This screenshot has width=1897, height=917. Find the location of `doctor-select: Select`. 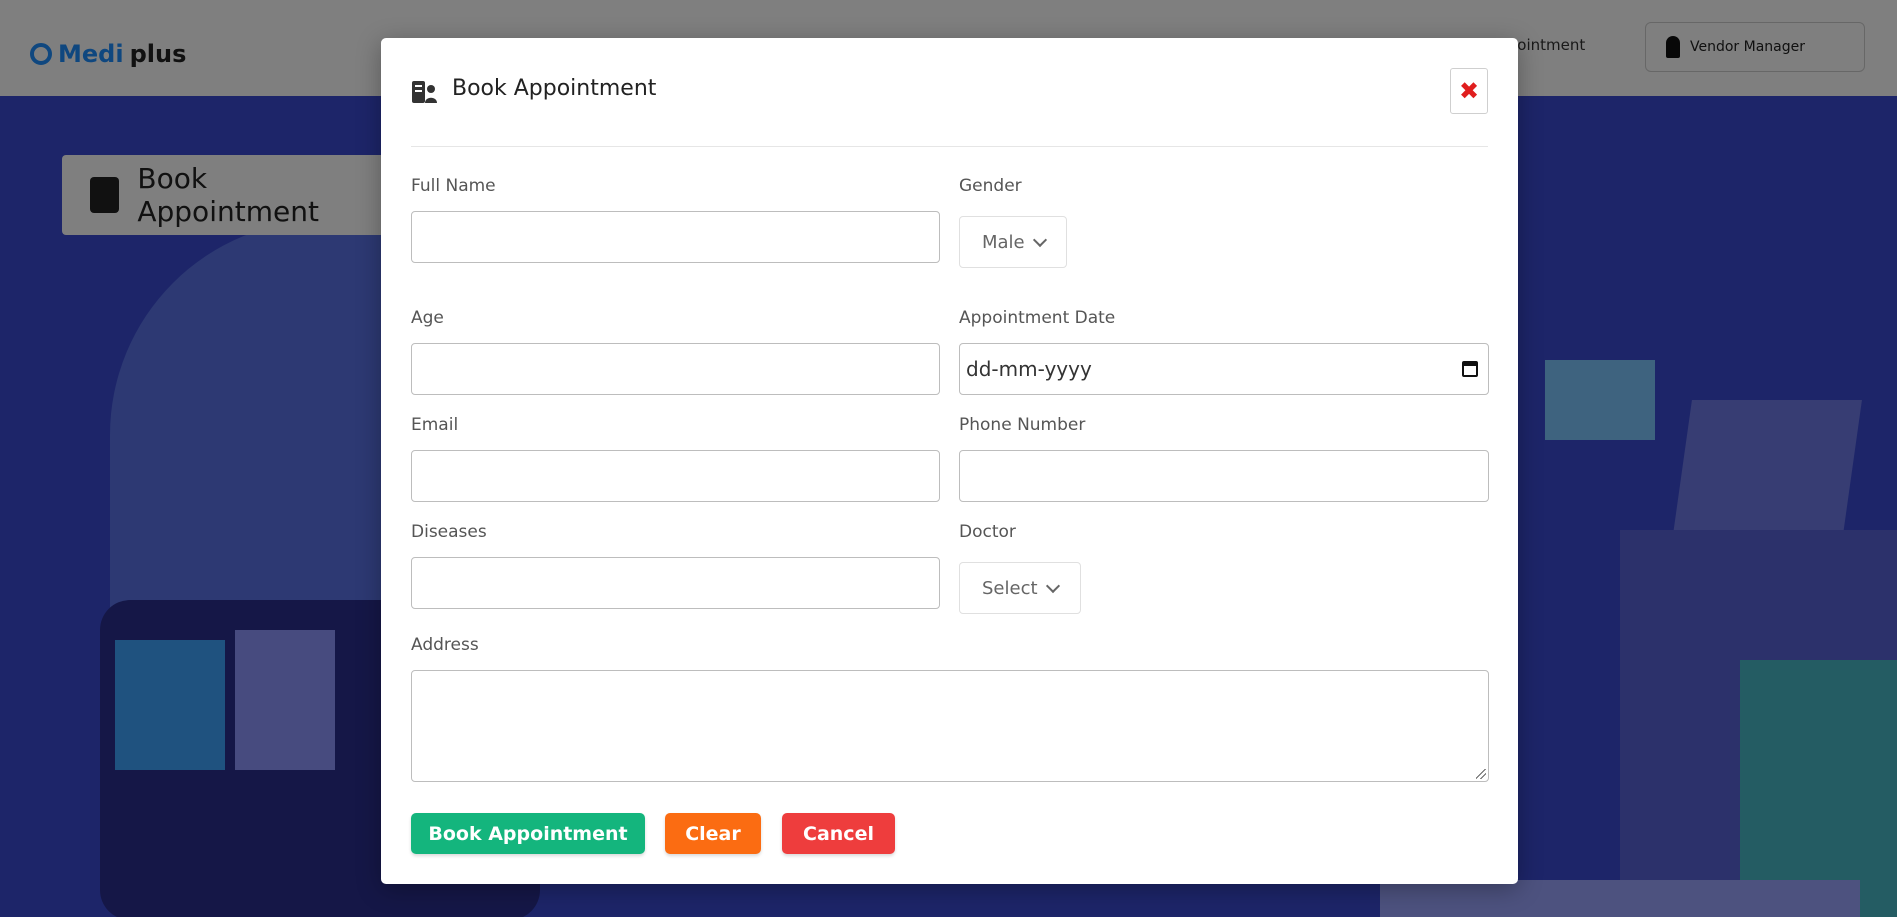

doctor-select: Select is located at coordinates (1020, 588).